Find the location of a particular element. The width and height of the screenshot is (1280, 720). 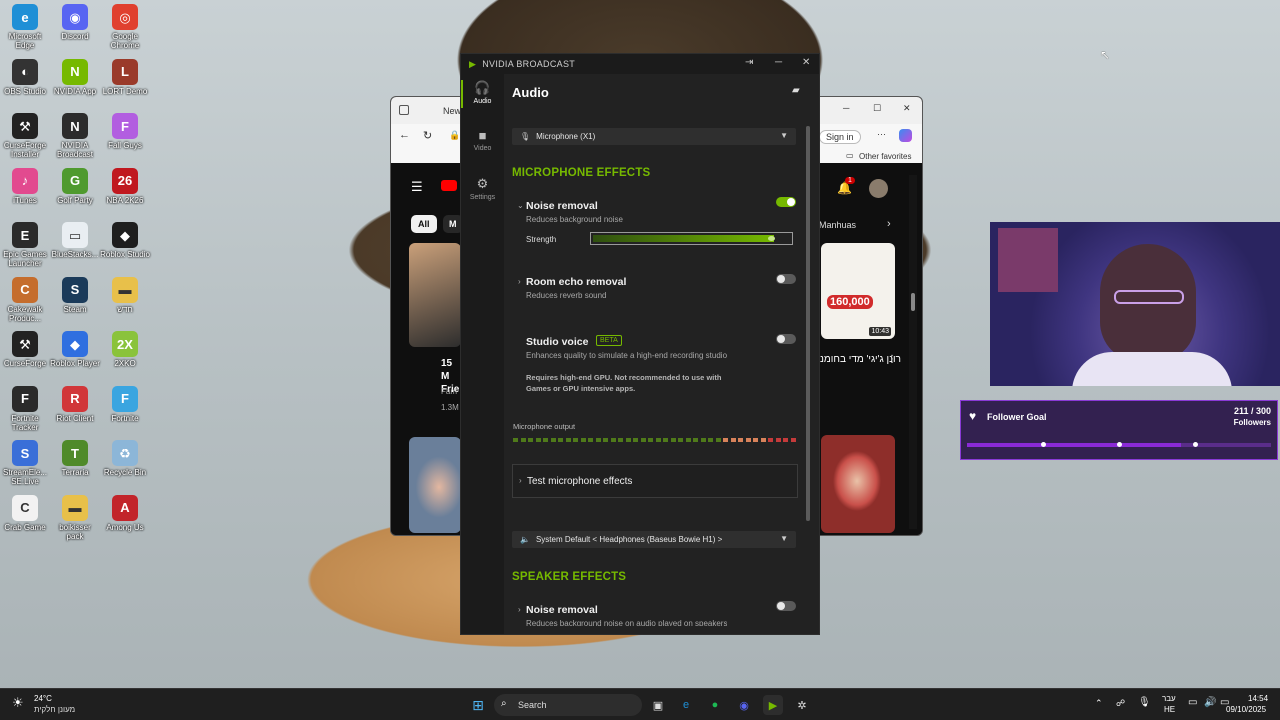

video-thumbnail-left is located at coordinates (435, 295).